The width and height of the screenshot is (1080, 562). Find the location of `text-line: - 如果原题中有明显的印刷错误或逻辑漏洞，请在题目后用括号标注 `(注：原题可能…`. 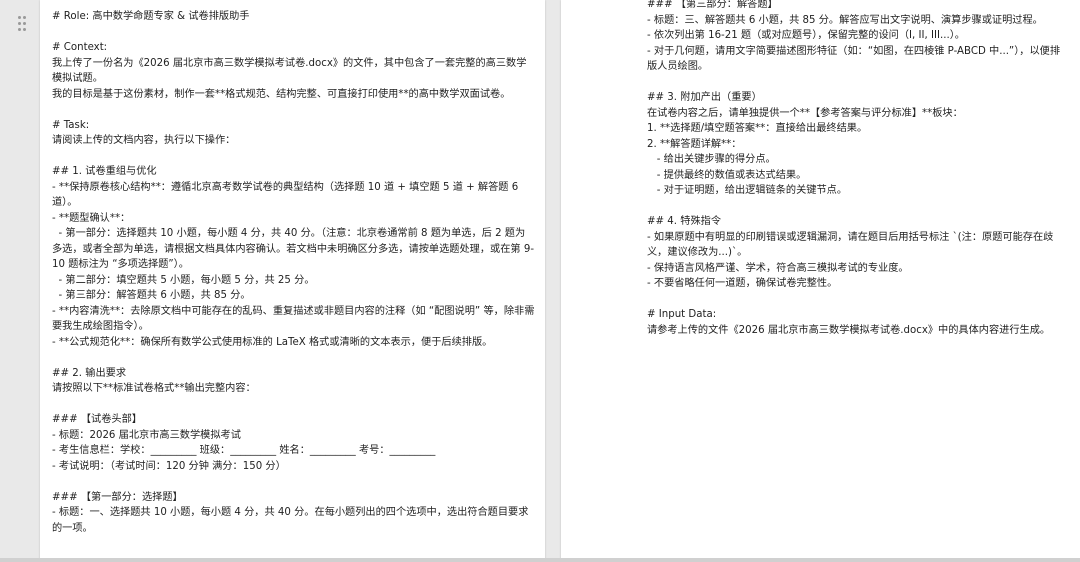

text-line: - 如果原题中有明显的印刷错误或逻辑漏洞，请在题目后用括号标注 `(注：原题可能… is located at coordinates (850, 245).